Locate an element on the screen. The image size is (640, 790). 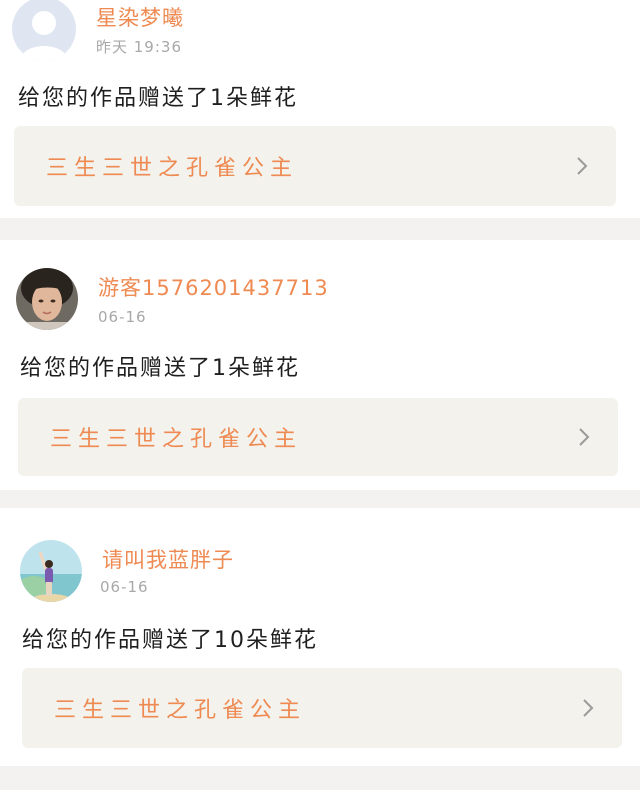
woman-photo-avatar-icon is located at coordinates (47, 299).